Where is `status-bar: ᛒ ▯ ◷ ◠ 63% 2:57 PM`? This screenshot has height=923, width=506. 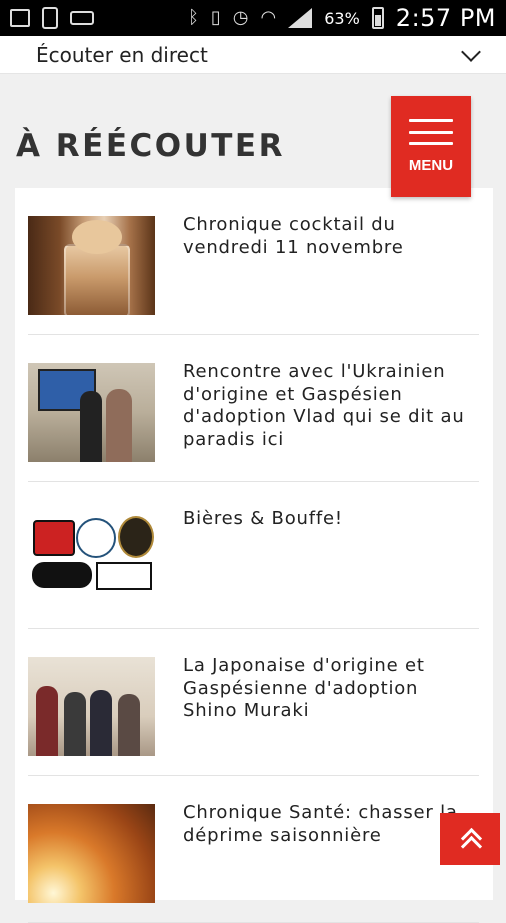 status-bar: ᛒ ▯ ◷ ◠ 63% 2:57 PM is located at coordinates (253, 18).